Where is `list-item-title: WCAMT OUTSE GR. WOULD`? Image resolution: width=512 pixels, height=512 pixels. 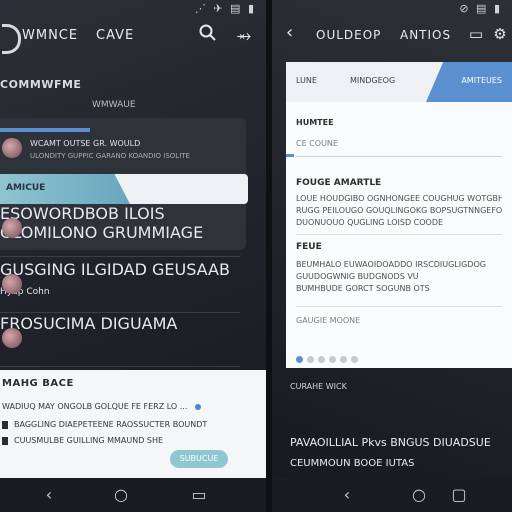
list-item-title: WCAMT OUTSE GR. WOULD is located at coordinates (85, 143).